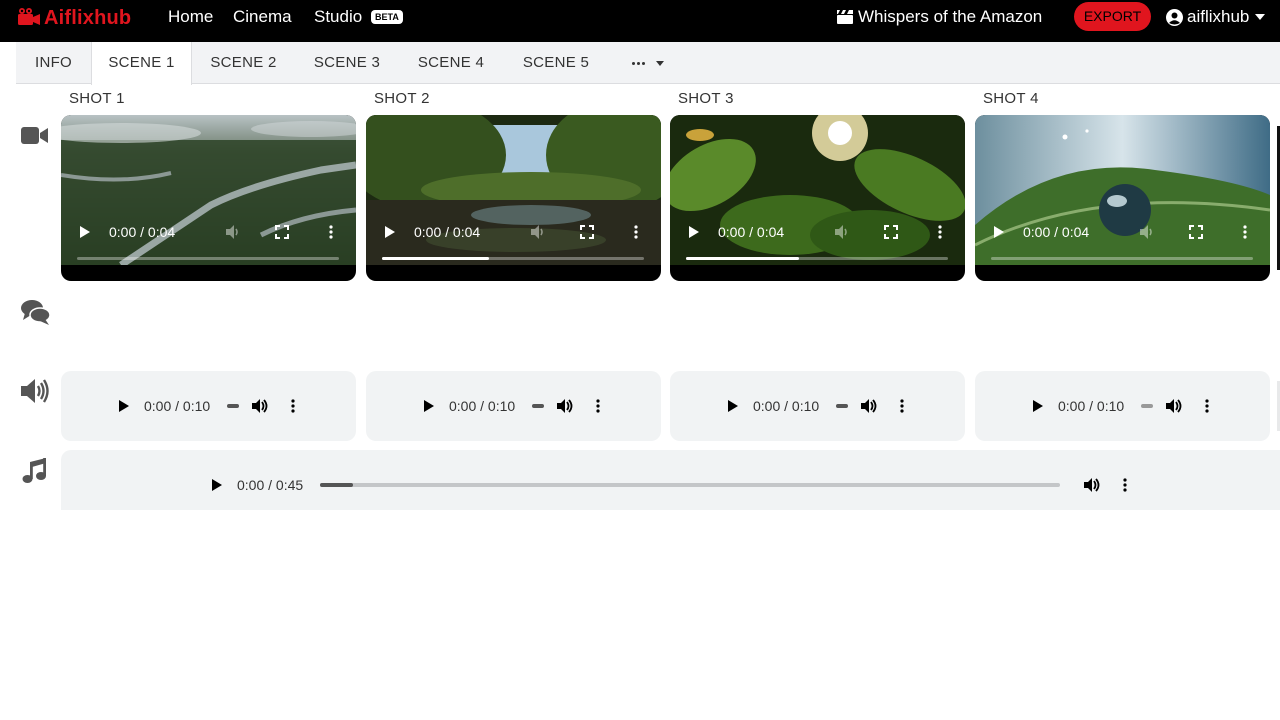  Describe the element at coordinates (950, 16) in the screenshot. I see `project-title-text: Whispers of the Amazon` at that location.